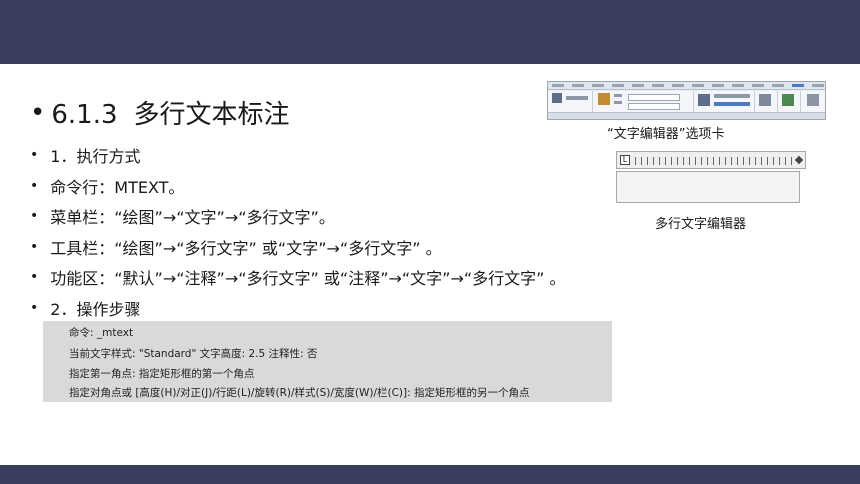  I want to click on slide-title: • 6.1.3 多行文本标注, so click(160, 112).